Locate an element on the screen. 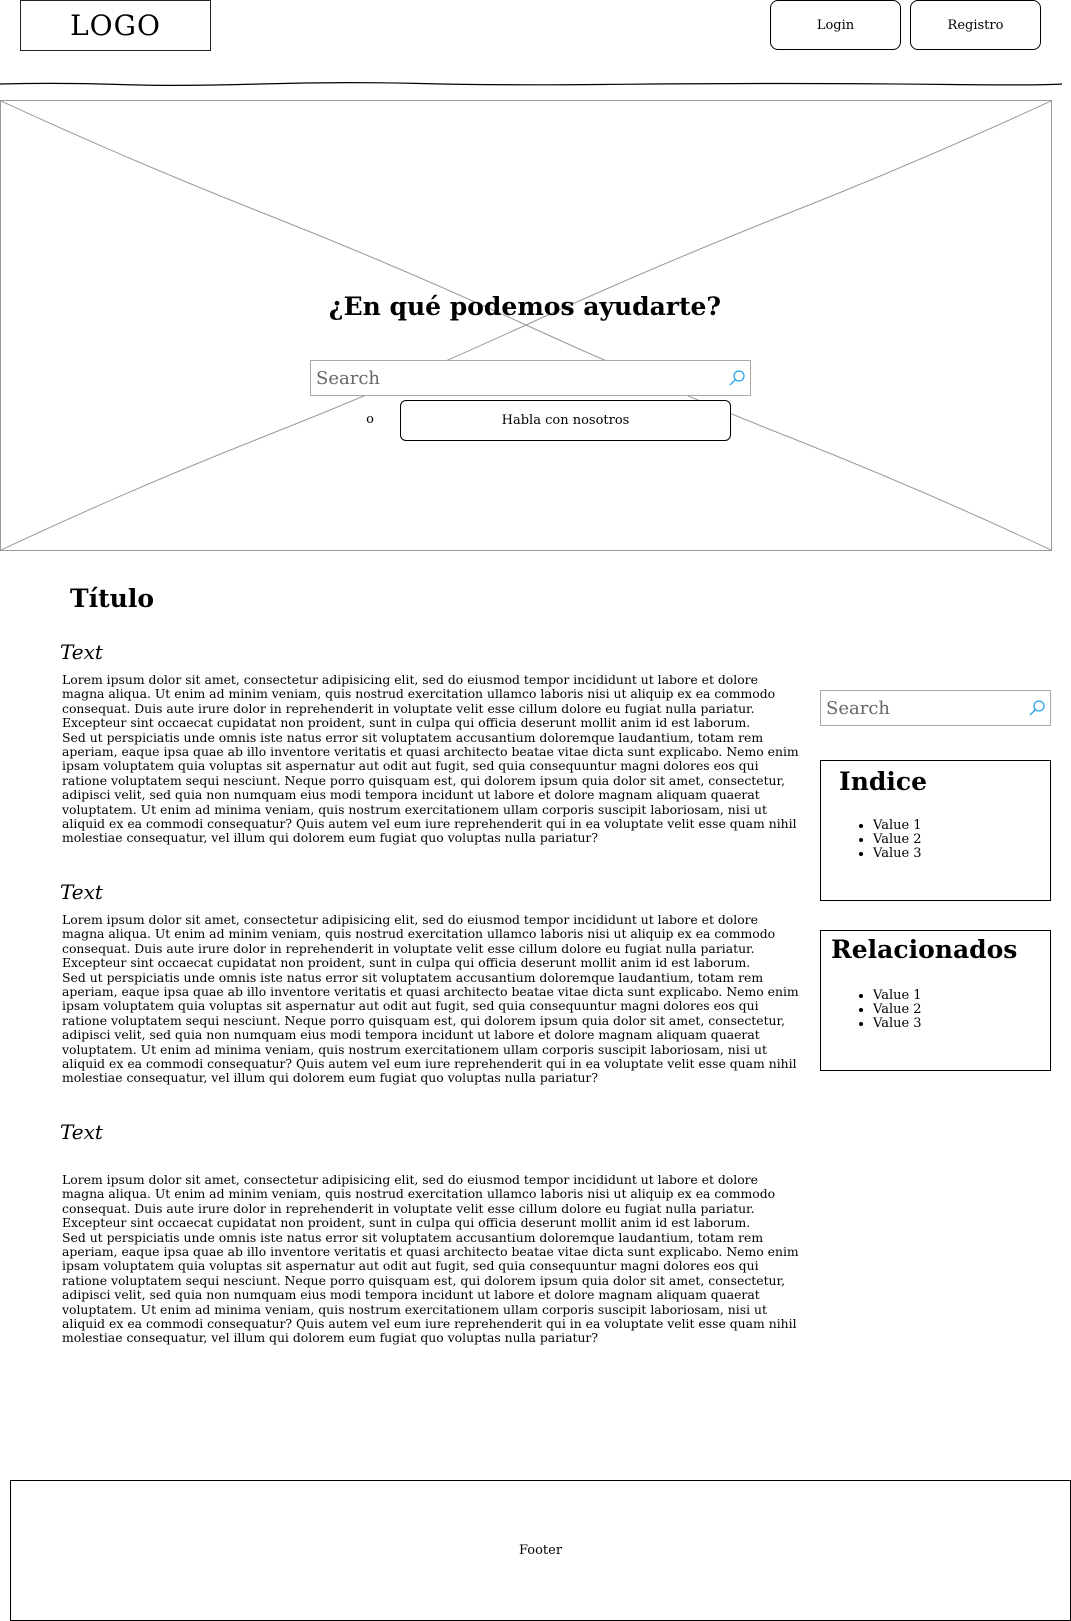  habla-con-nosotros-button: Habla con nosotros is located at coordinates (565, 420).